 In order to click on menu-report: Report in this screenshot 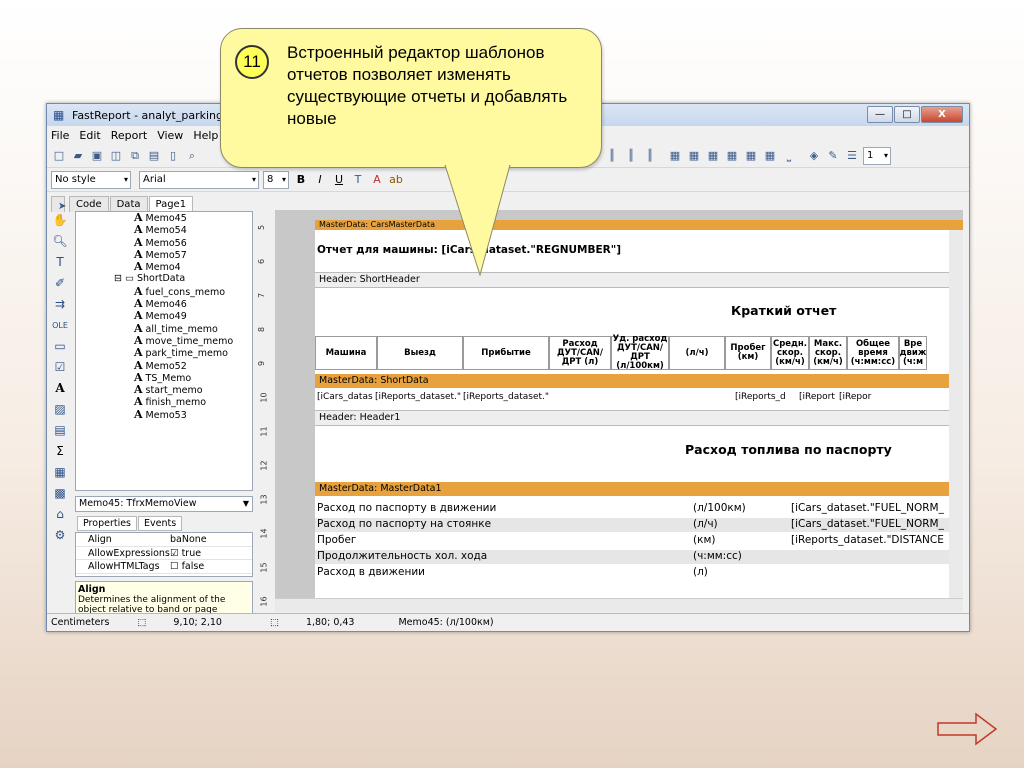, I will do `click(129, 135)`.